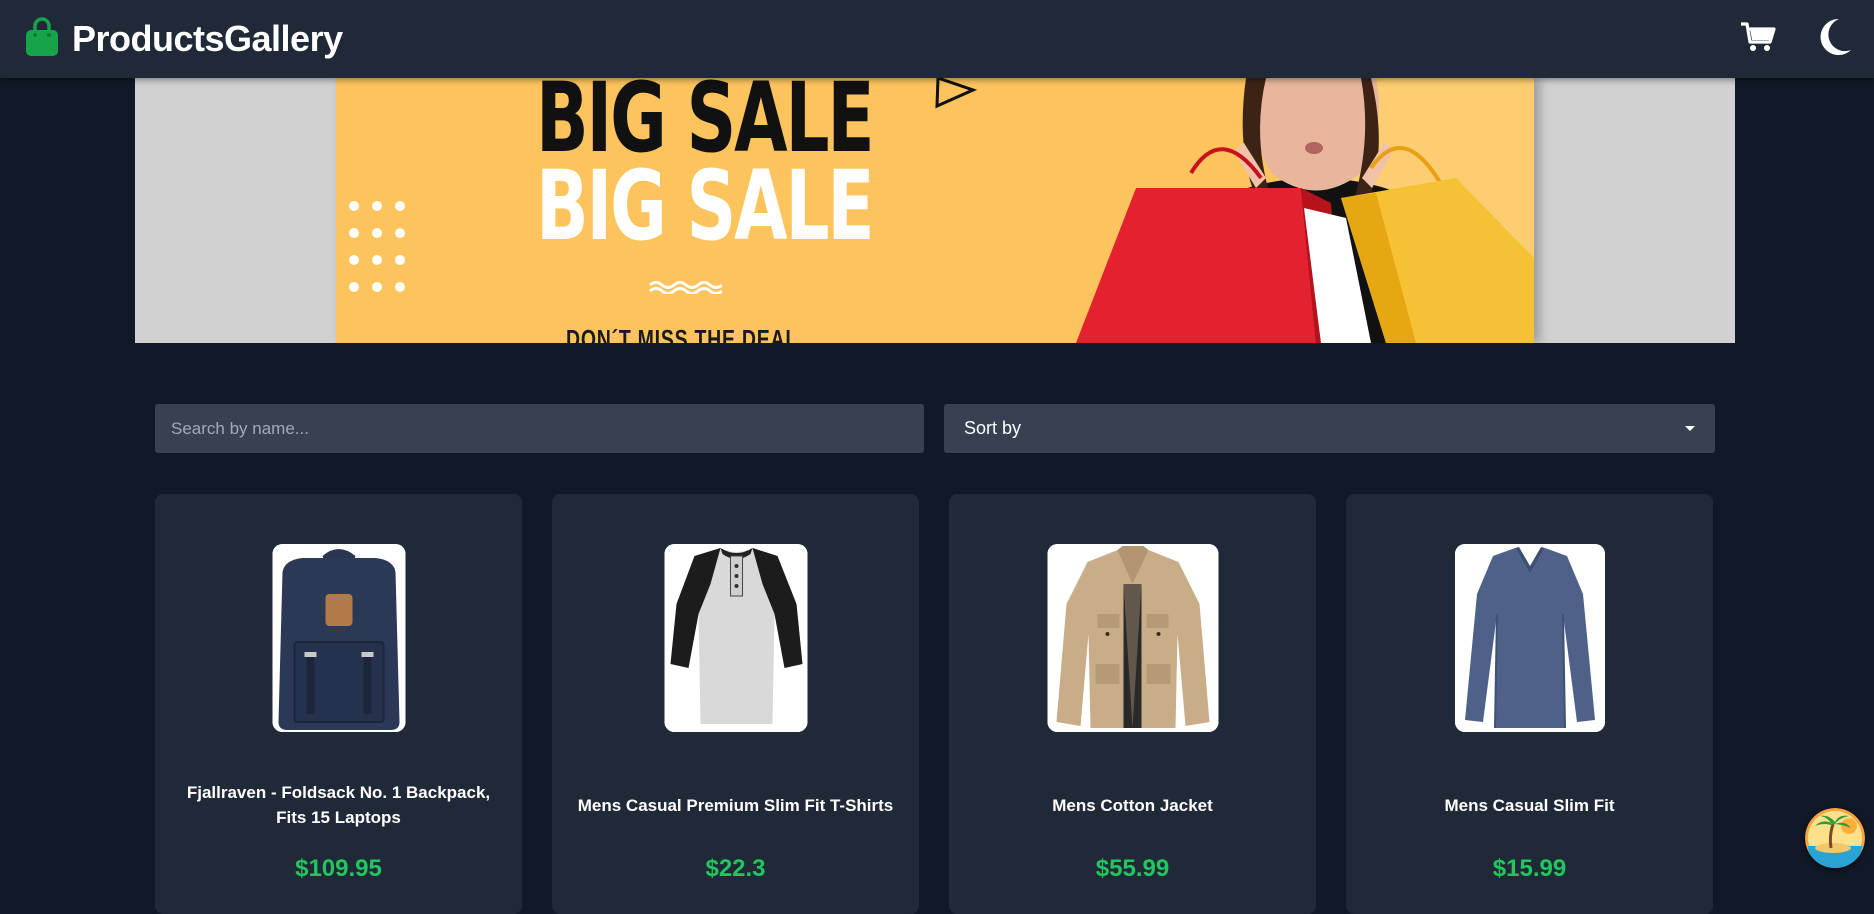 Image resolution: width=1874 pixels, height=914 pixels. I want to click on product-title: Mens Casual Premium Slim Fit T-Shirts, so click(735, 805).